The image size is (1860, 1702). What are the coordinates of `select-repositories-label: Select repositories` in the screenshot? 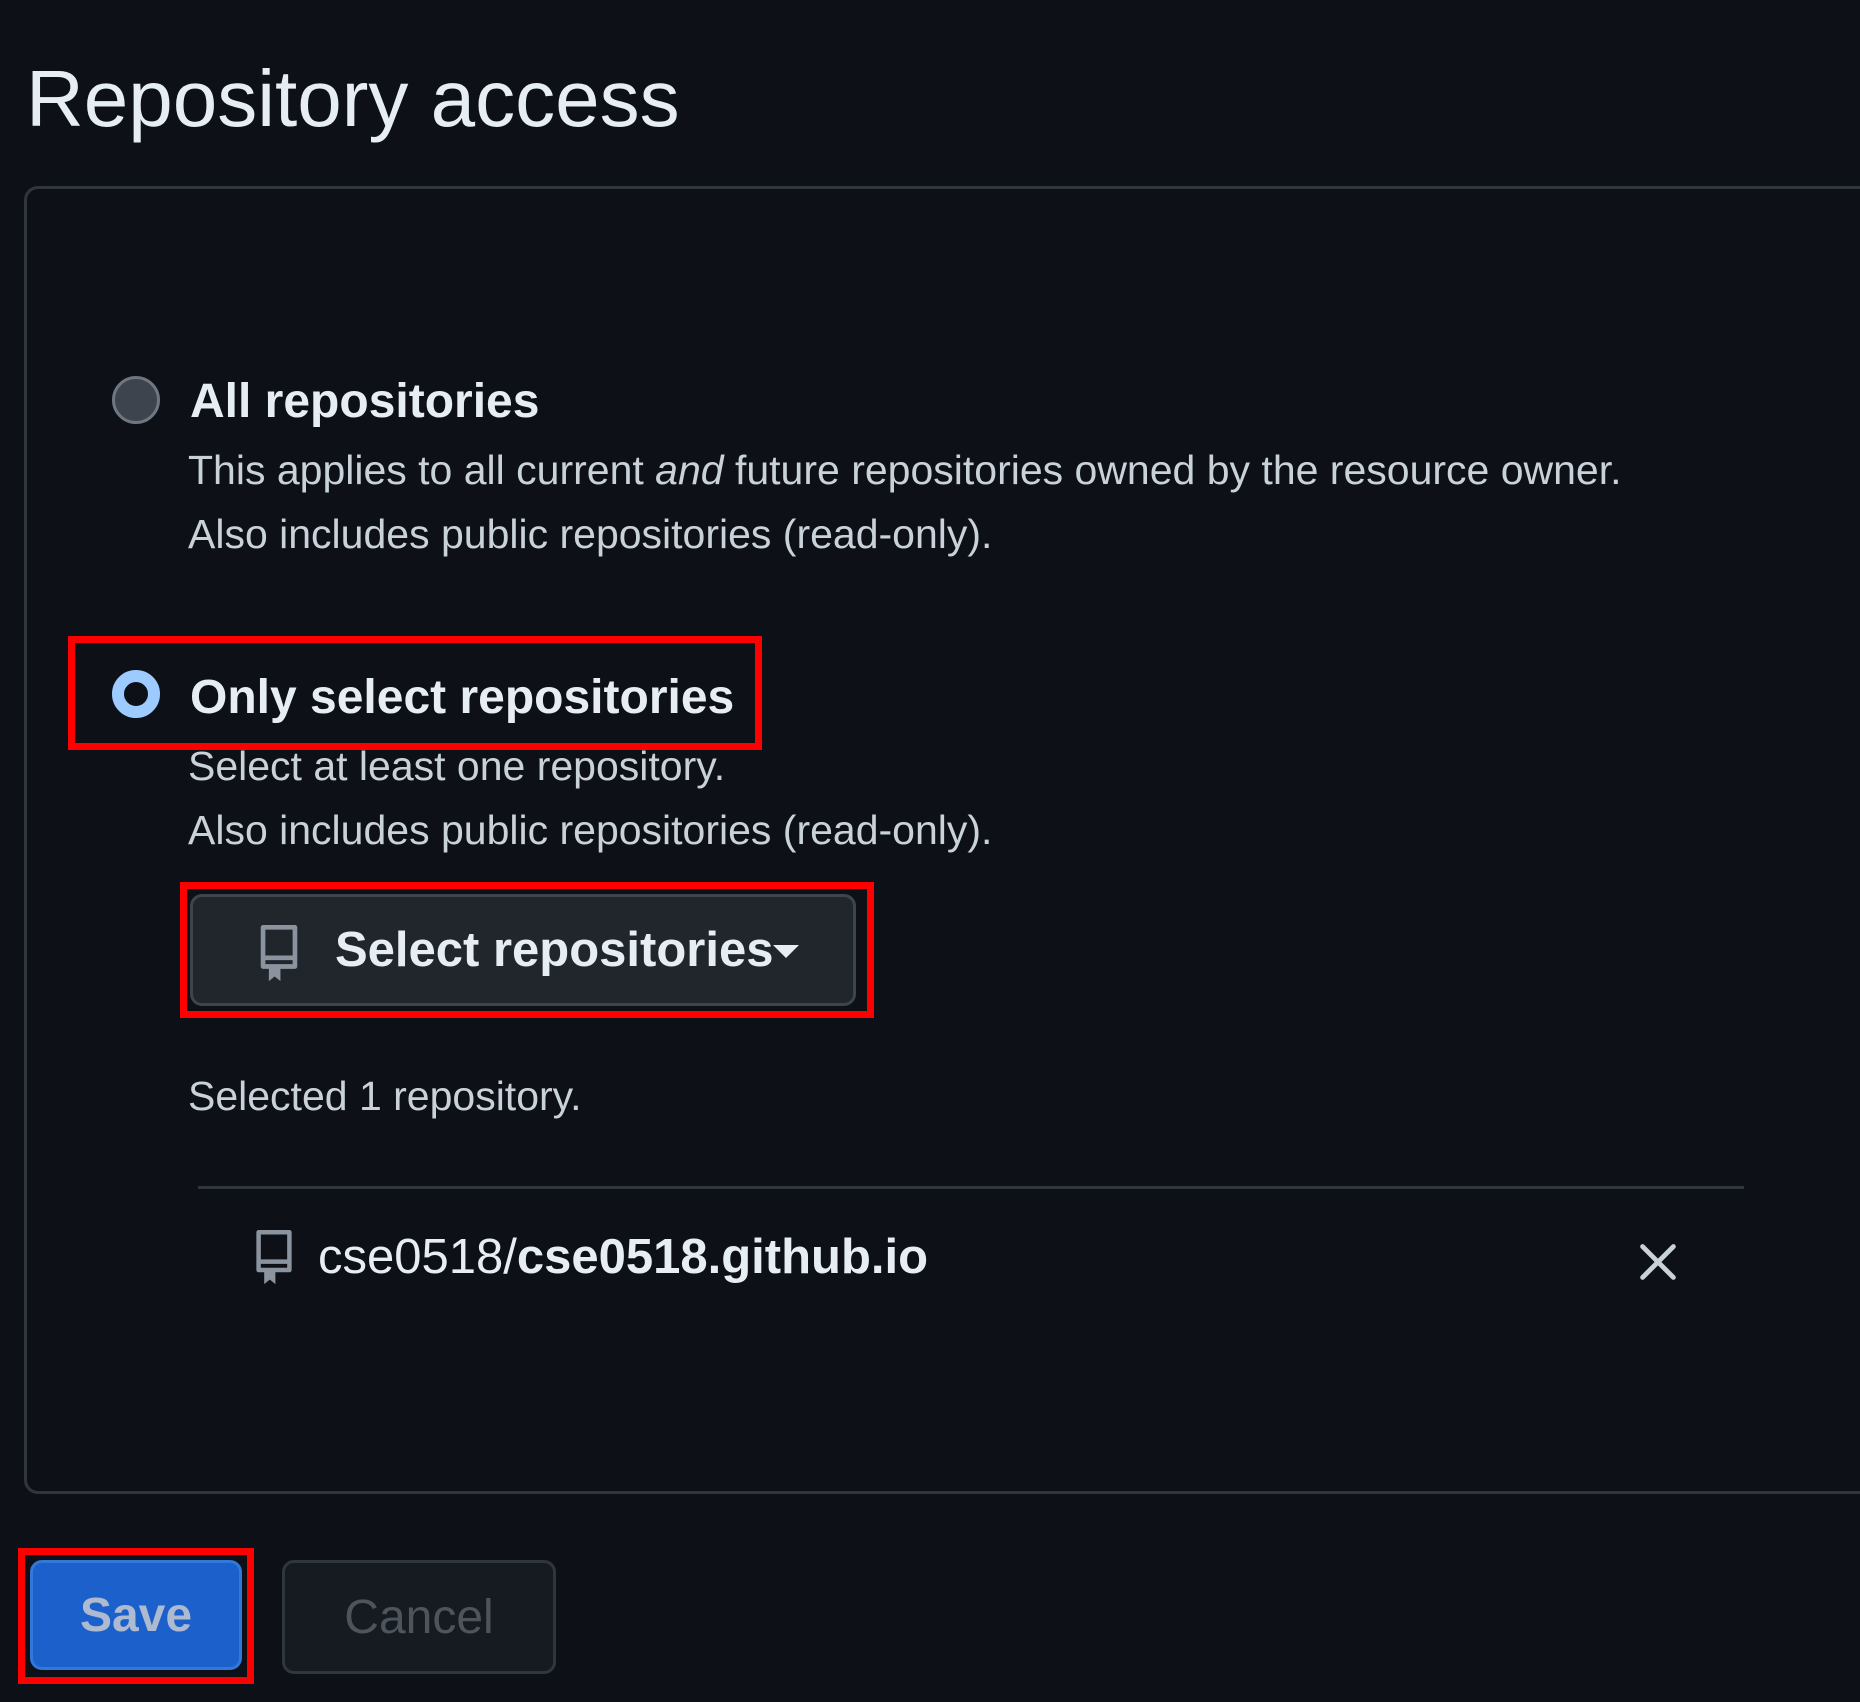 It's located at (554, 950).